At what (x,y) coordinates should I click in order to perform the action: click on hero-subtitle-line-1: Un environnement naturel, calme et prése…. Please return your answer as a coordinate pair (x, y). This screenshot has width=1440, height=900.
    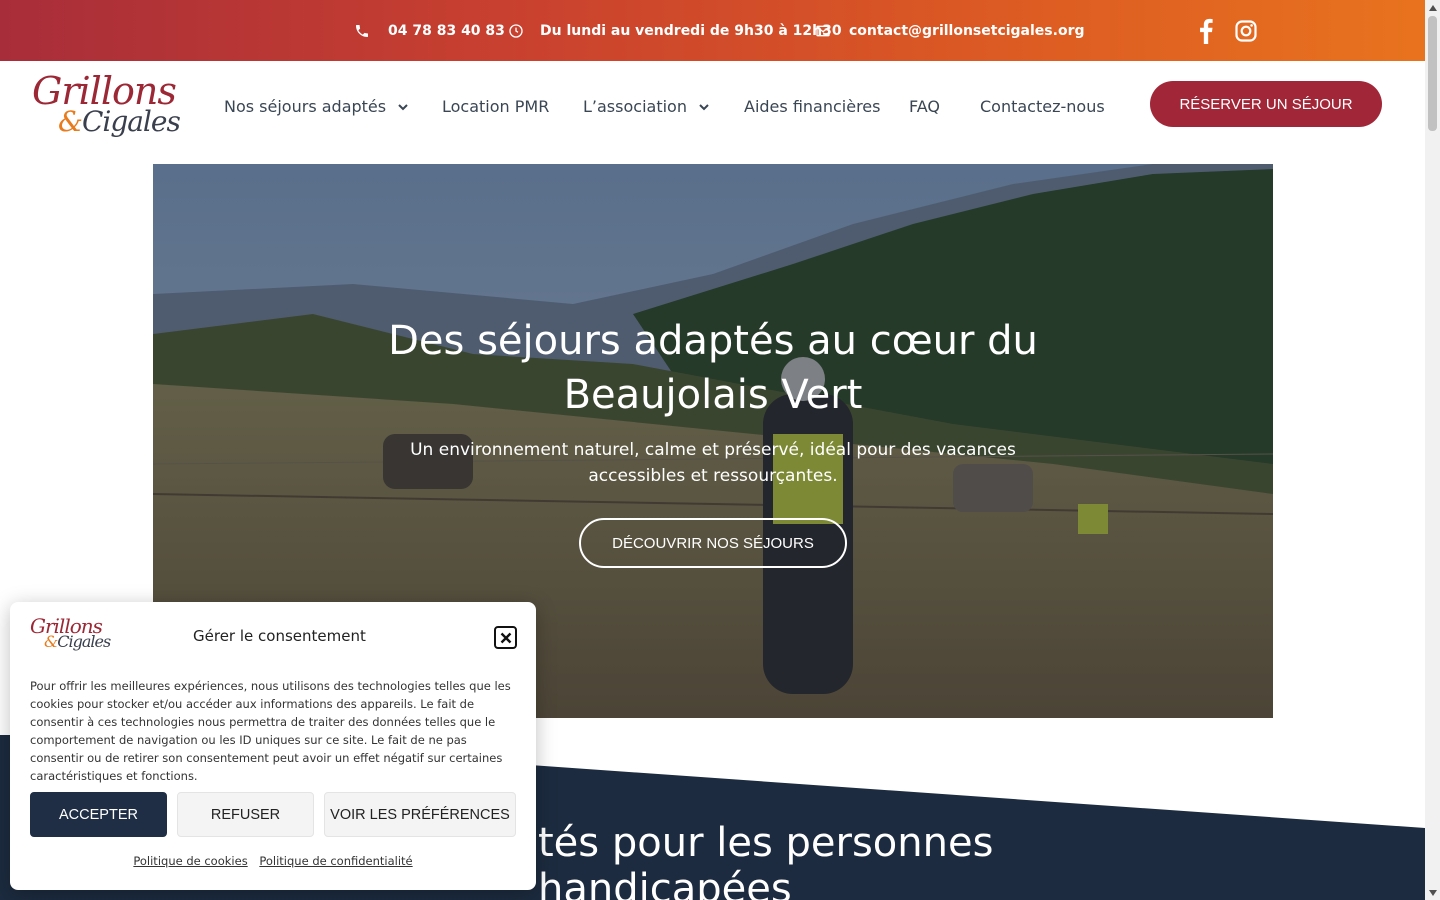
    Looking at the image, I should click on (713, 450).